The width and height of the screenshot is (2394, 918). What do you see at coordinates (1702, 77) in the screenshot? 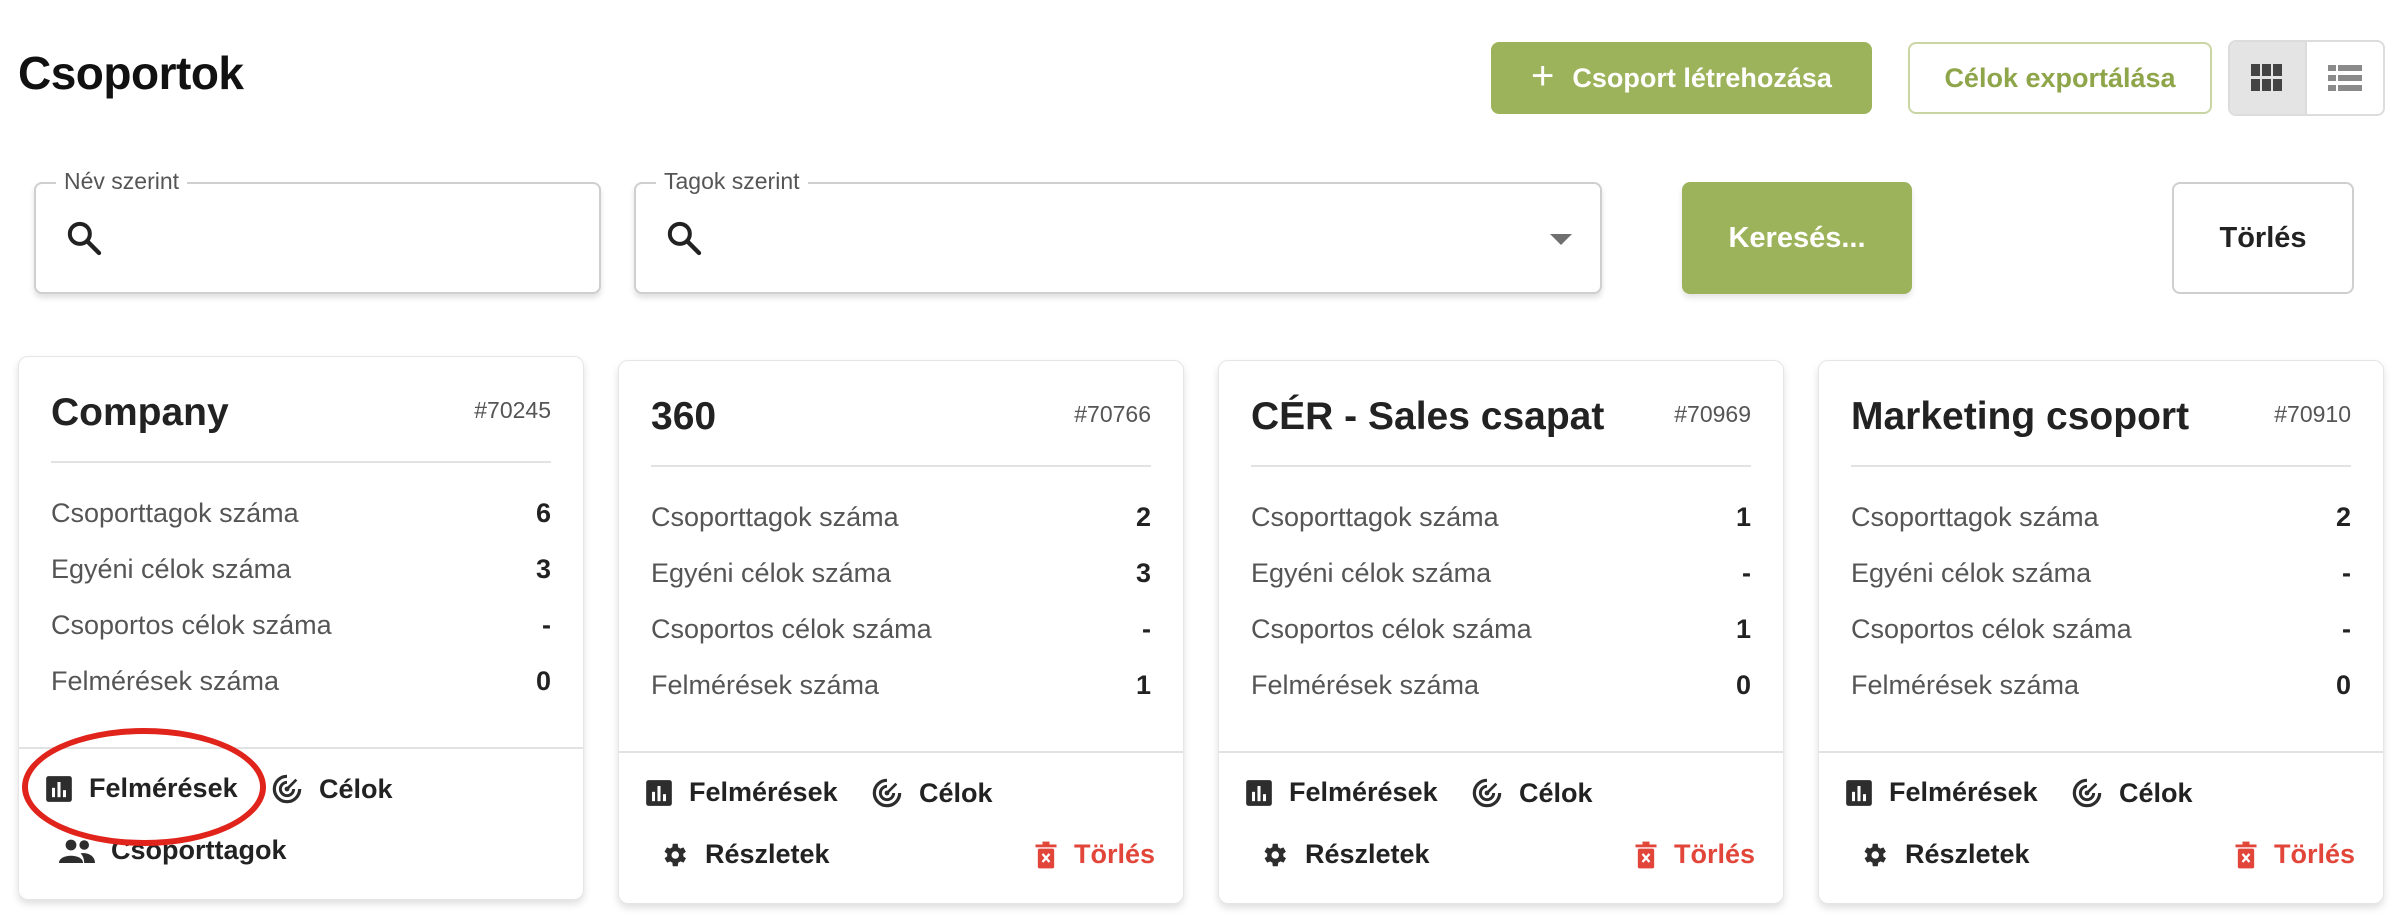
I see `create-group-label: Csoport létrehozása` at bounding box center [1702, 77].